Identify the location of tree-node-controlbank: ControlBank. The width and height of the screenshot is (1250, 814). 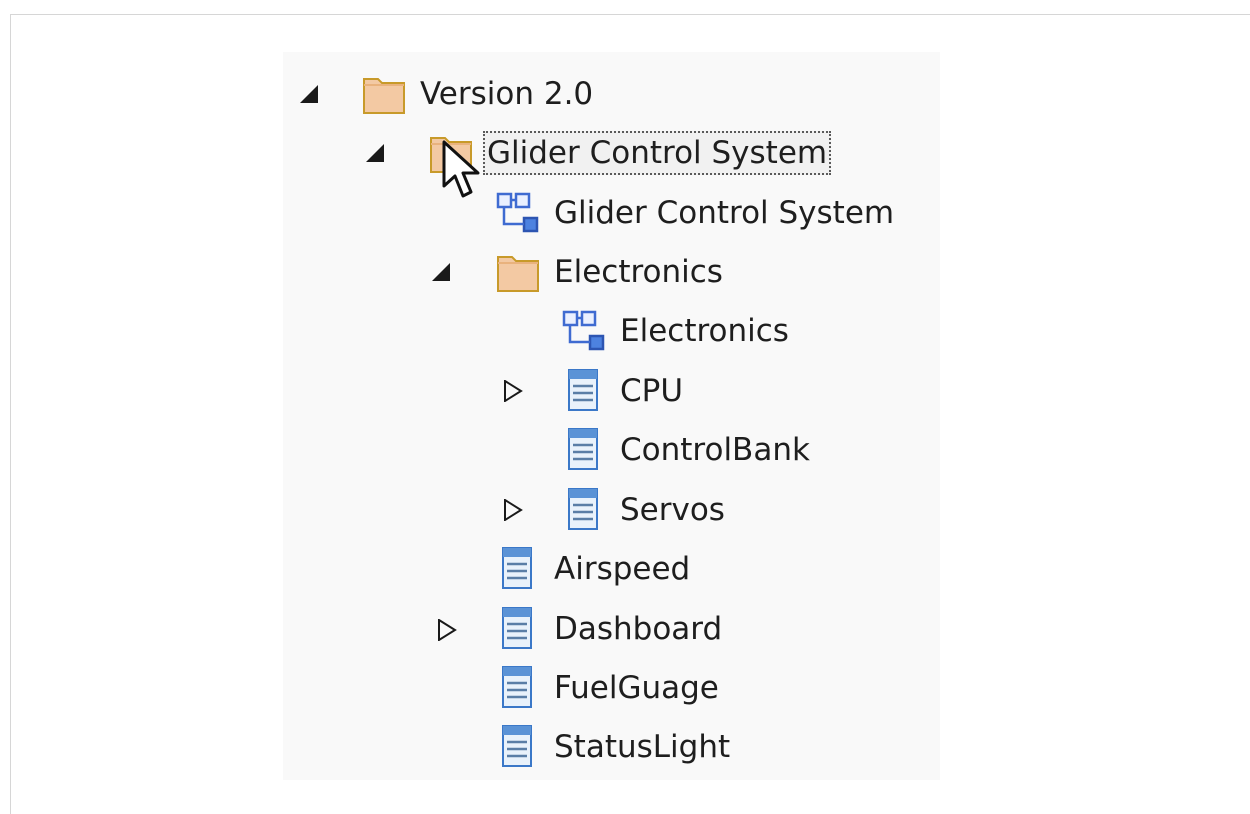
(687, 450).